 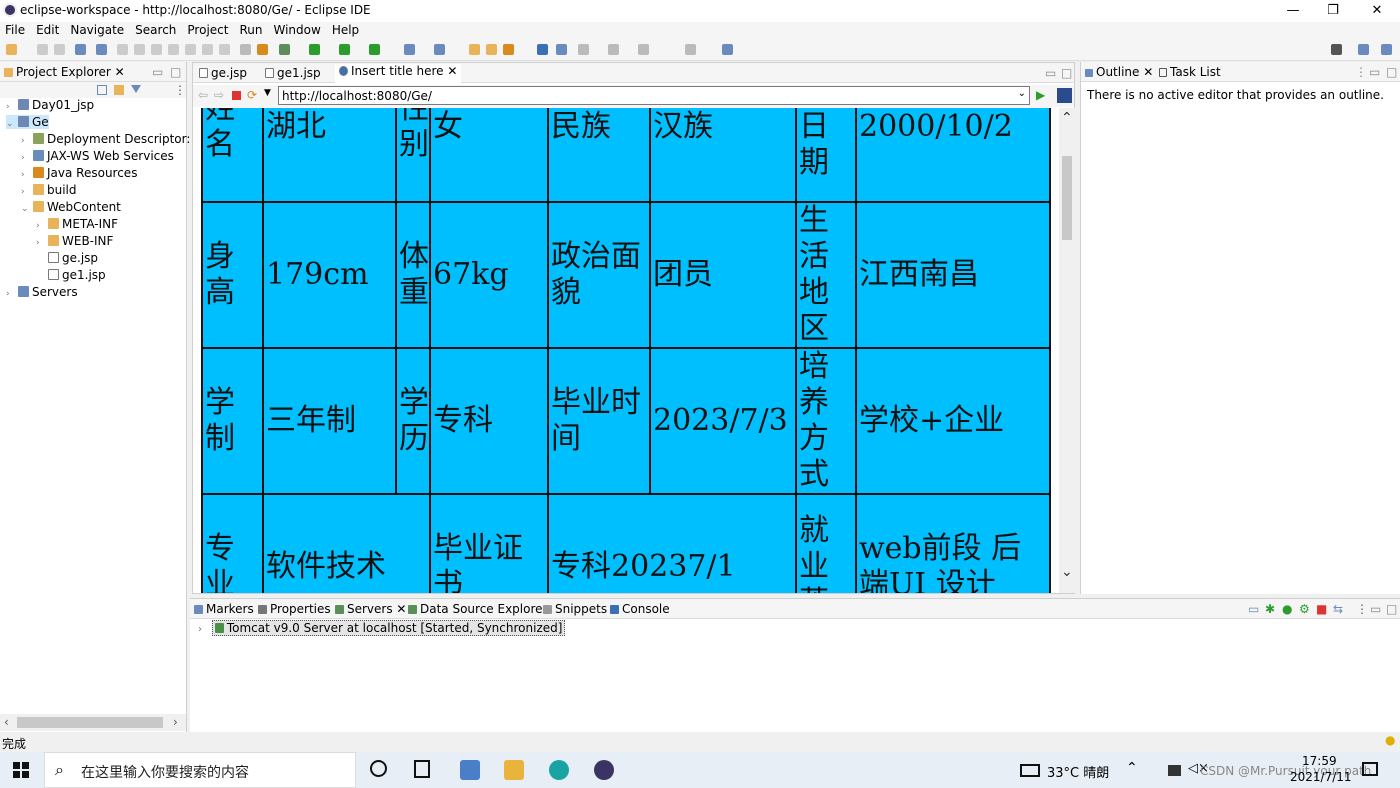 What do you see at coordinates (203, 95) in the screenshot?
I see `back-icon: ⇦` at bounding box center [203, 95].